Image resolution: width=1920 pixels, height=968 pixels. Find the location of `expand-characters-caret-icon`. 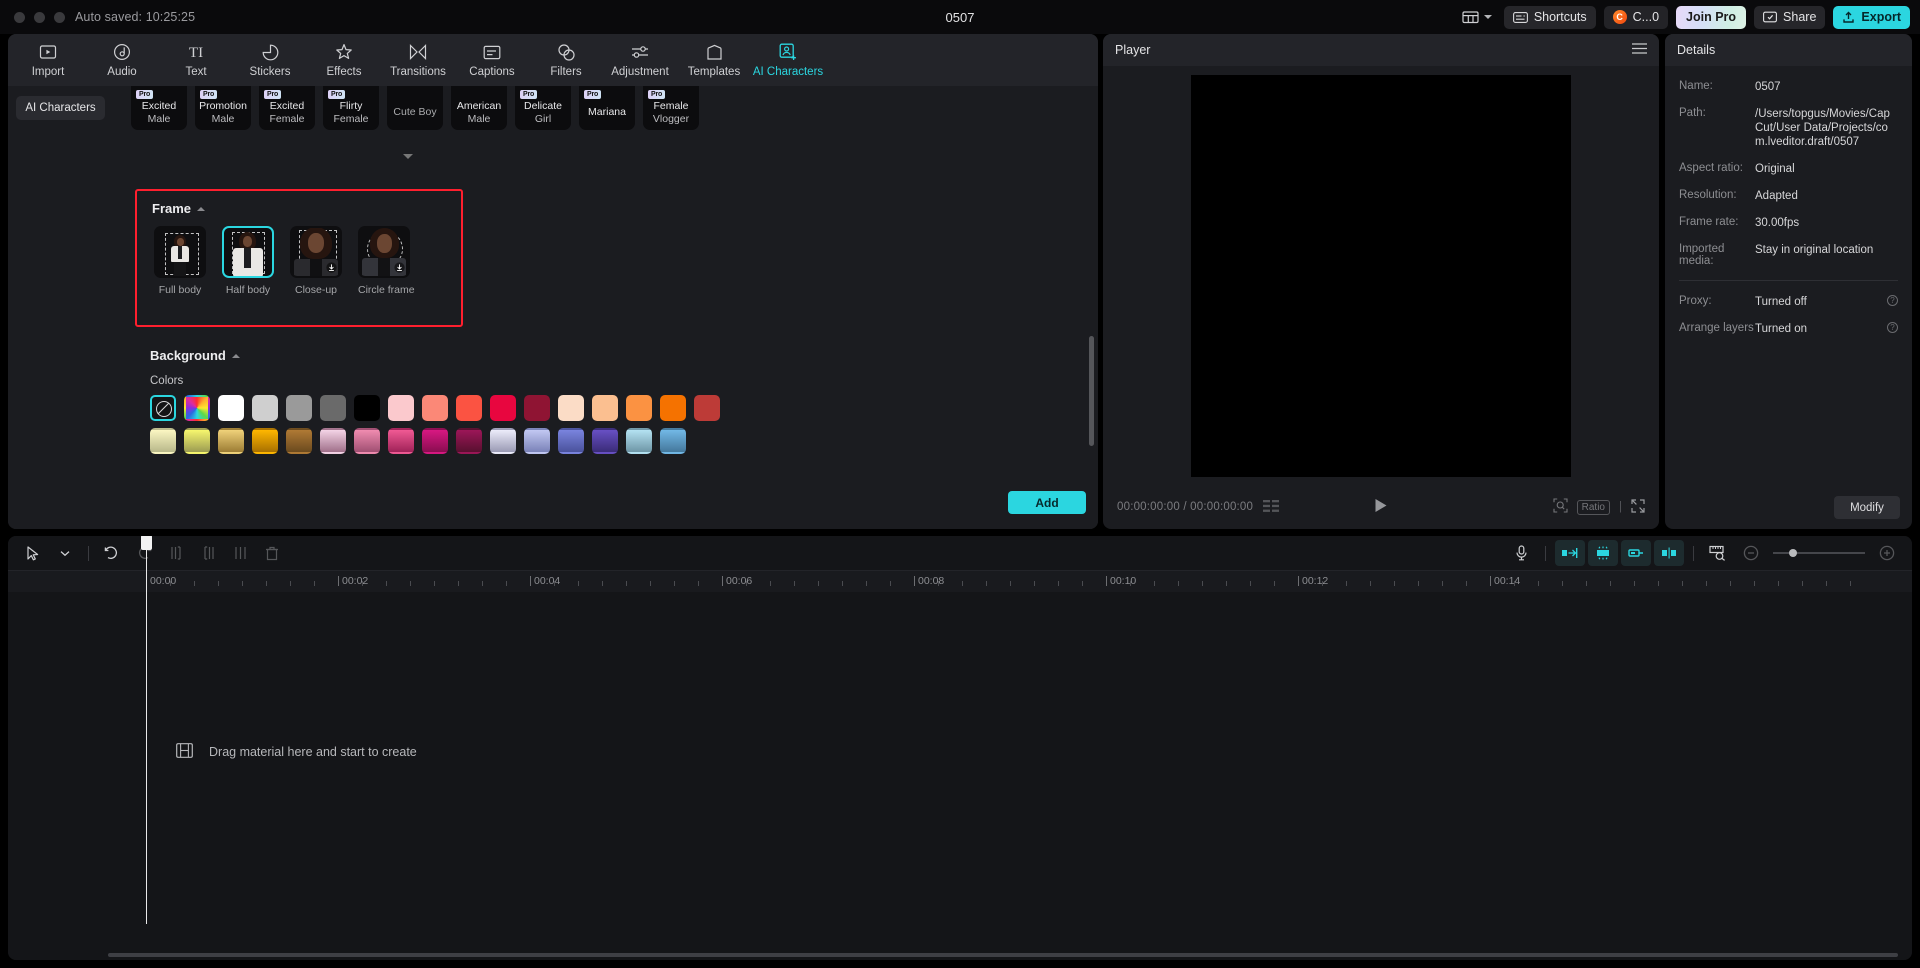

expand-characters-caret-icon is located at coordinates (408, 156).